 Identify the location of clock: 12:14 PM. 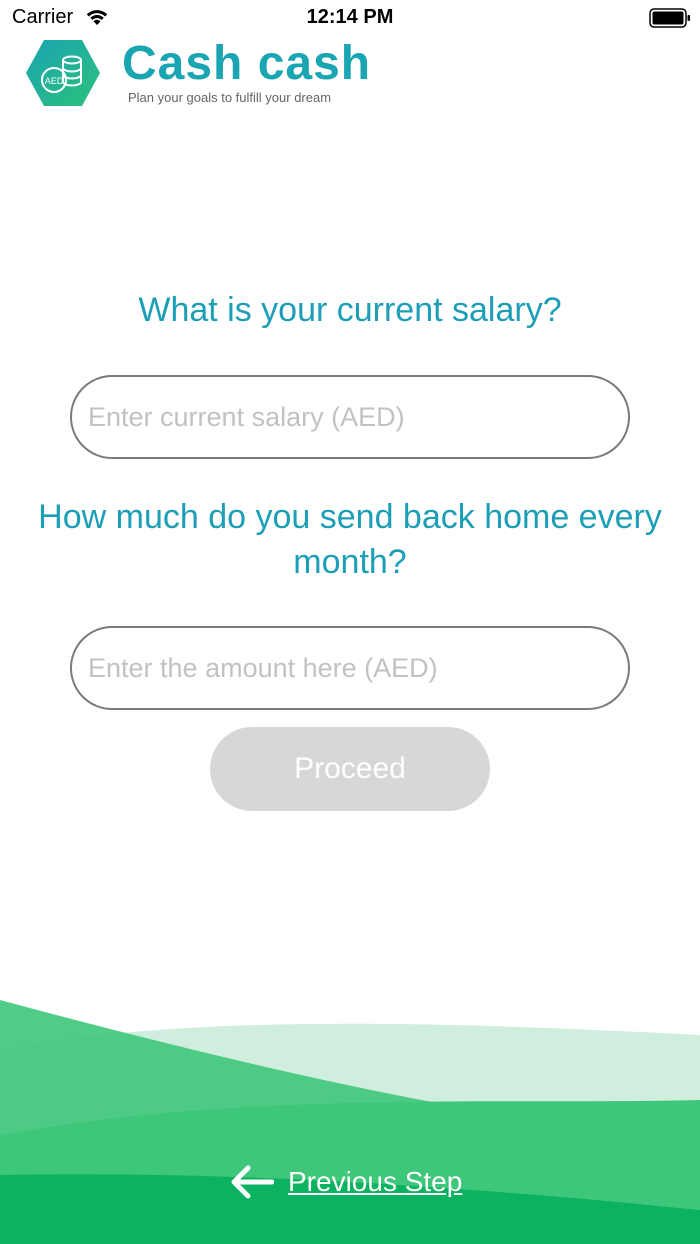
(350, 17).